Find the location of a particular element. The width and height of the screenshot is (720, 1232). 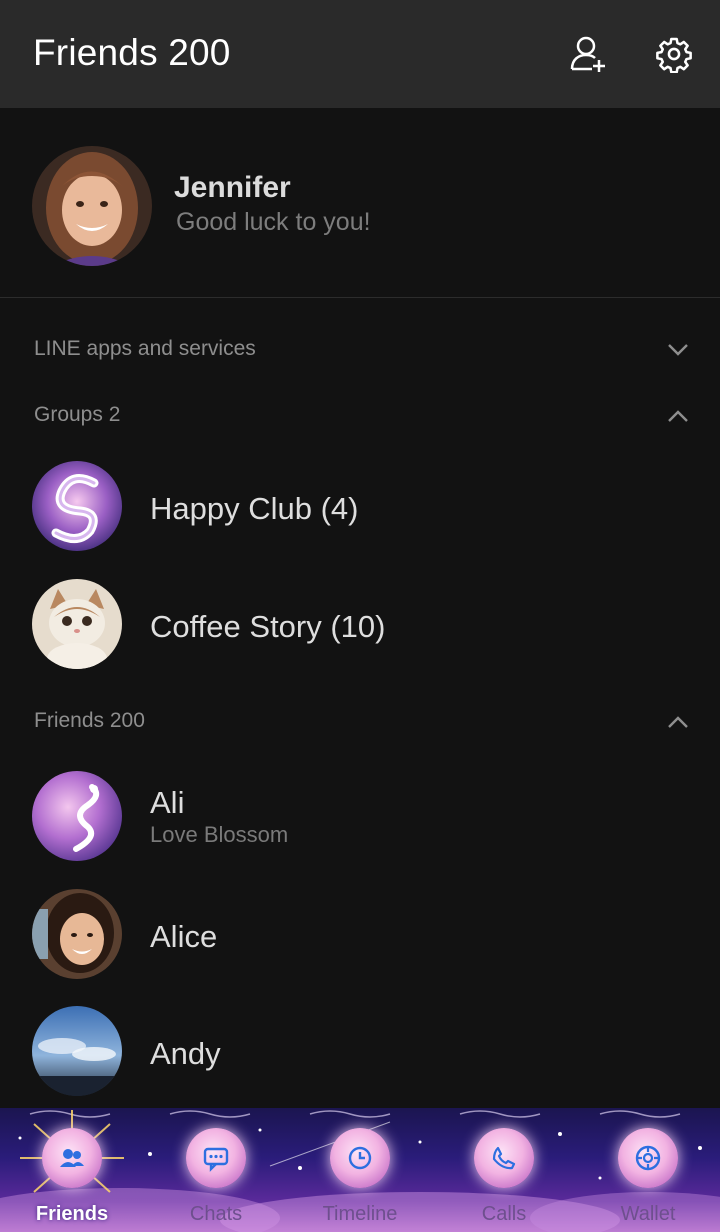

section-friends: Friends 200 is located at coordinates (360, 722).